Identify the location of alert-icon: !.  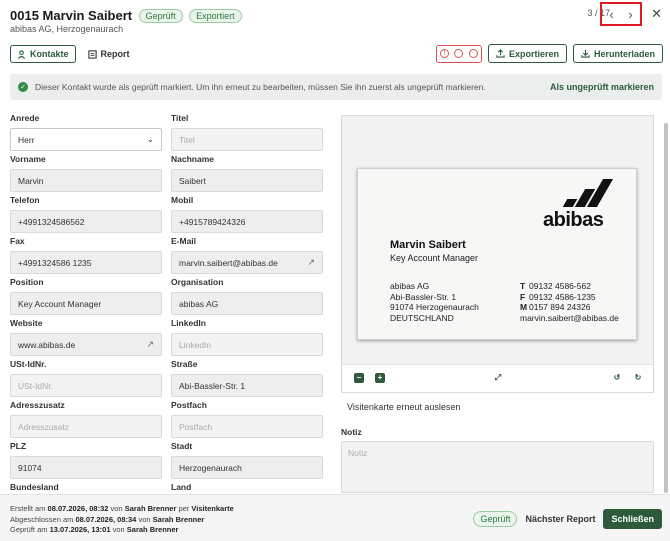
(444, 53).